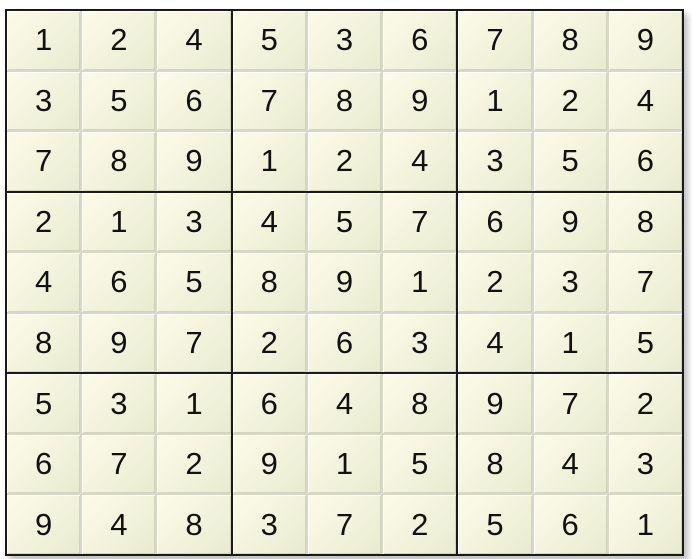 This screenshot has height=559, width=692. I want to click on sudoku-cell-r1-c6: 6, so click(420, 40).